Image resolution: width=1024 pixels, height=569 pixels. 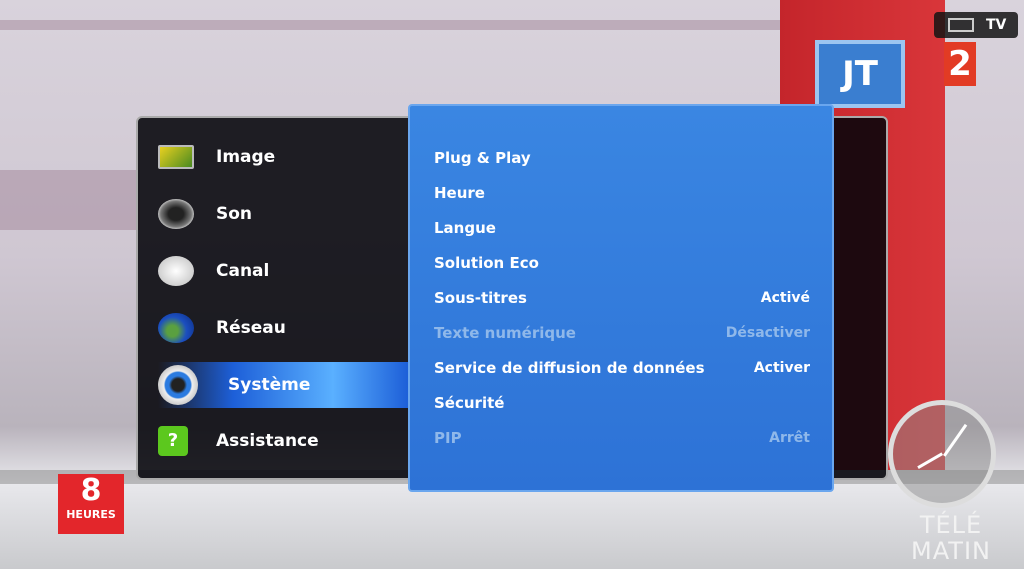 What do you see at coordinates (480, 298) in the screenshot?
I see `item-label: Sous-titres` at bounding box center [480, 298].